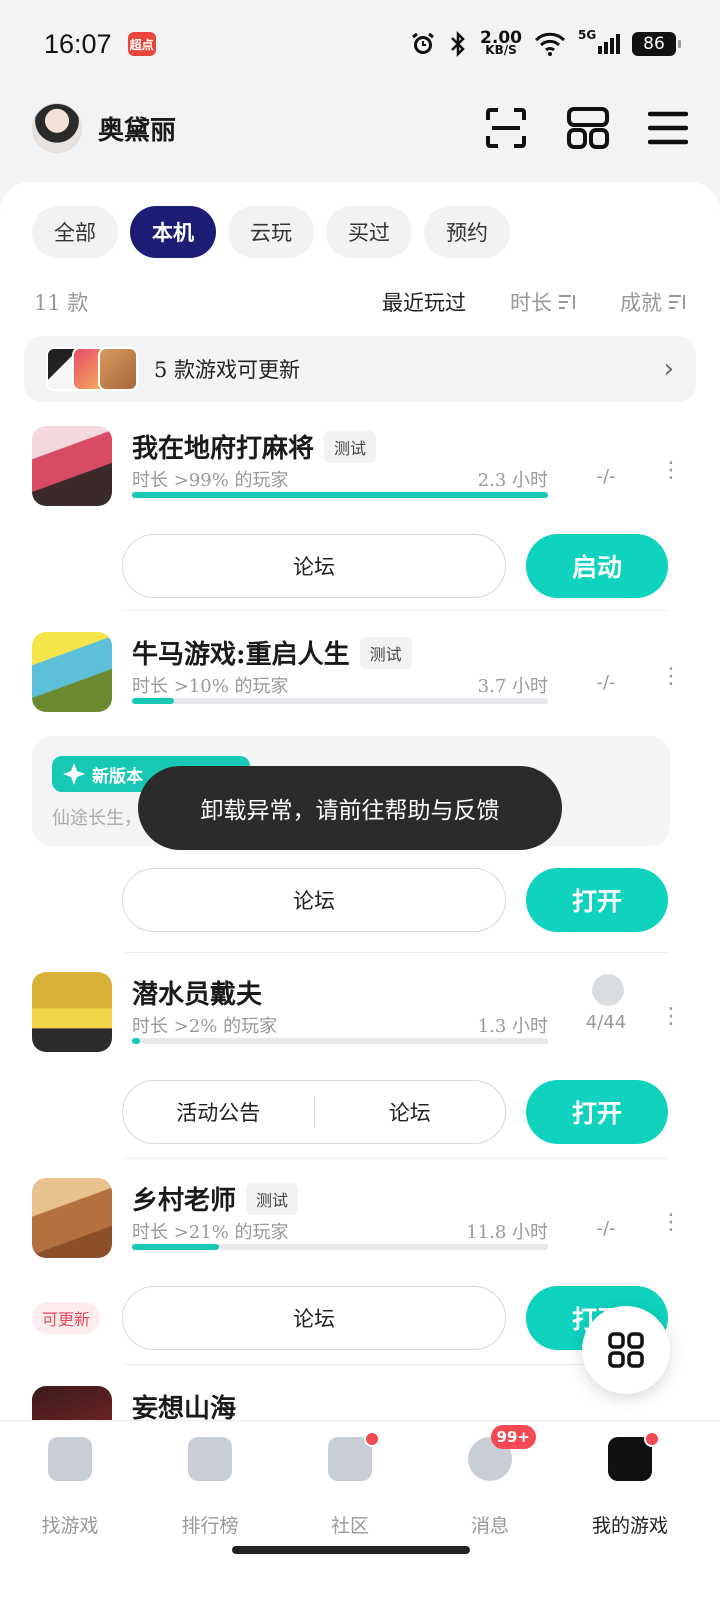 Image resolution: width=720 pixels, height=1610 pixels. Describe the element at coordinates (197, 992) in the screenshot. I see `game-title: 潜水员戴夫` at that location.